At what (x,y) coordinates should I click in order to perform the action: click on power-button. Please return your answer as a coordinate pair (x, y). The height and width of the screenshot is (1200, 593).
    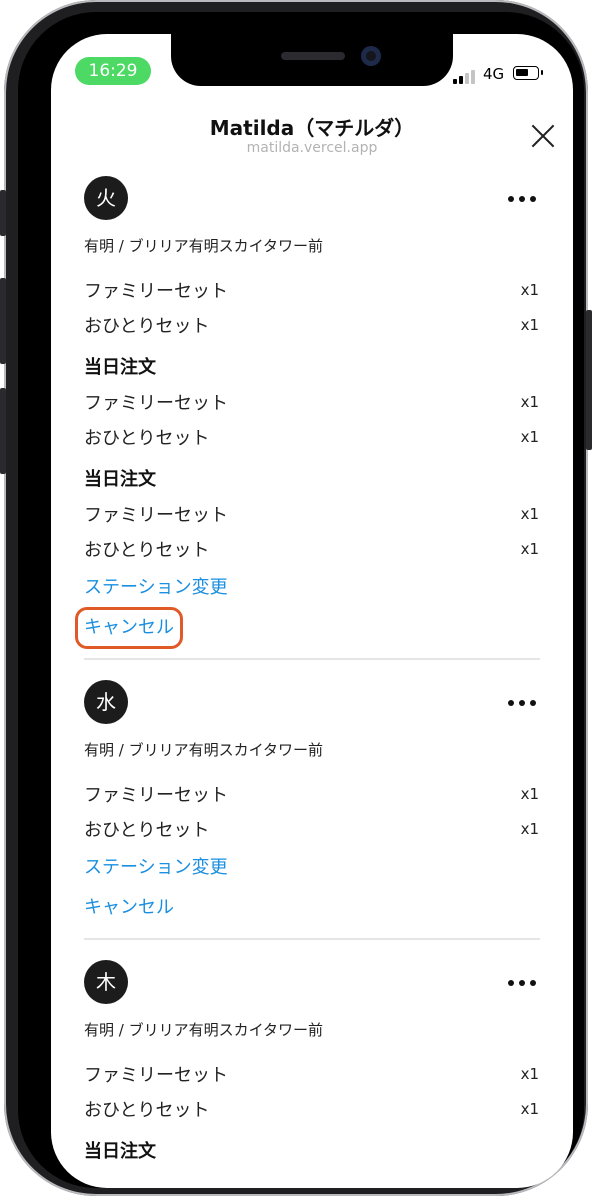
    Looking at the image, I should click on (589, 380).